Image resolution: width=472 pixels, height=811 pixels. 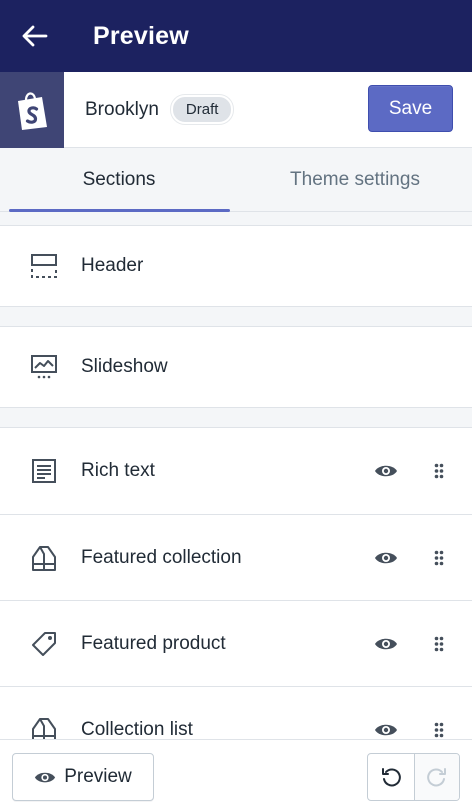 I want to click on tab-sections: Sections, so click(x=119, y=180).